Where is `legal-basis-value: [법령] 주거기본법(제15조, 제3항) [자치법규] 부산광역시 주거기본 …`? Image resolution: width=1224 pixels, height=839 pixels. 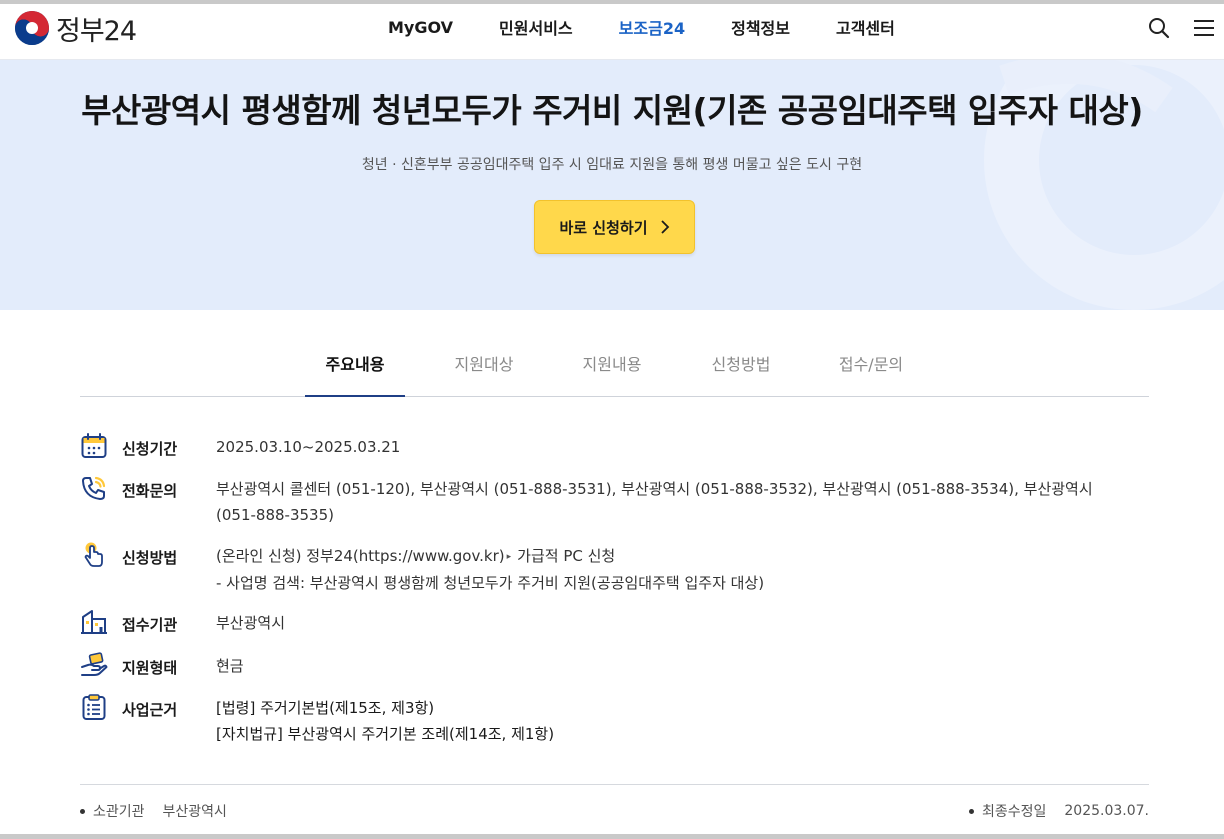
legal-basis-value: [법령] 주거기본법(제15조, 제3항) [자치법규] 부산광역시 주거기본 … is located at coordinates (676, 721).